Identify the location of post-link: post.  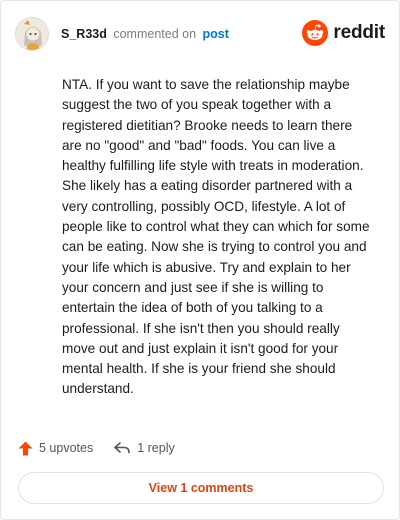
(216, 34).